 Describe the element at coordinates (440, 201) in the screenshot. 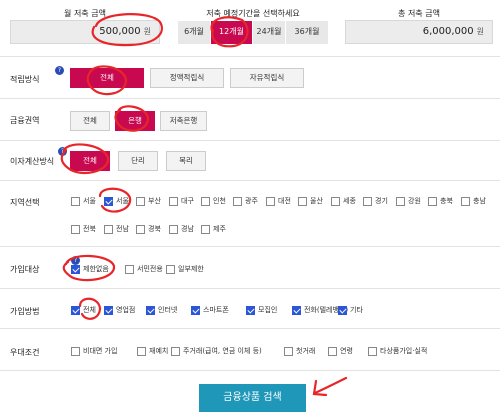

I see `region-checkbox-11: 충북` at that location.